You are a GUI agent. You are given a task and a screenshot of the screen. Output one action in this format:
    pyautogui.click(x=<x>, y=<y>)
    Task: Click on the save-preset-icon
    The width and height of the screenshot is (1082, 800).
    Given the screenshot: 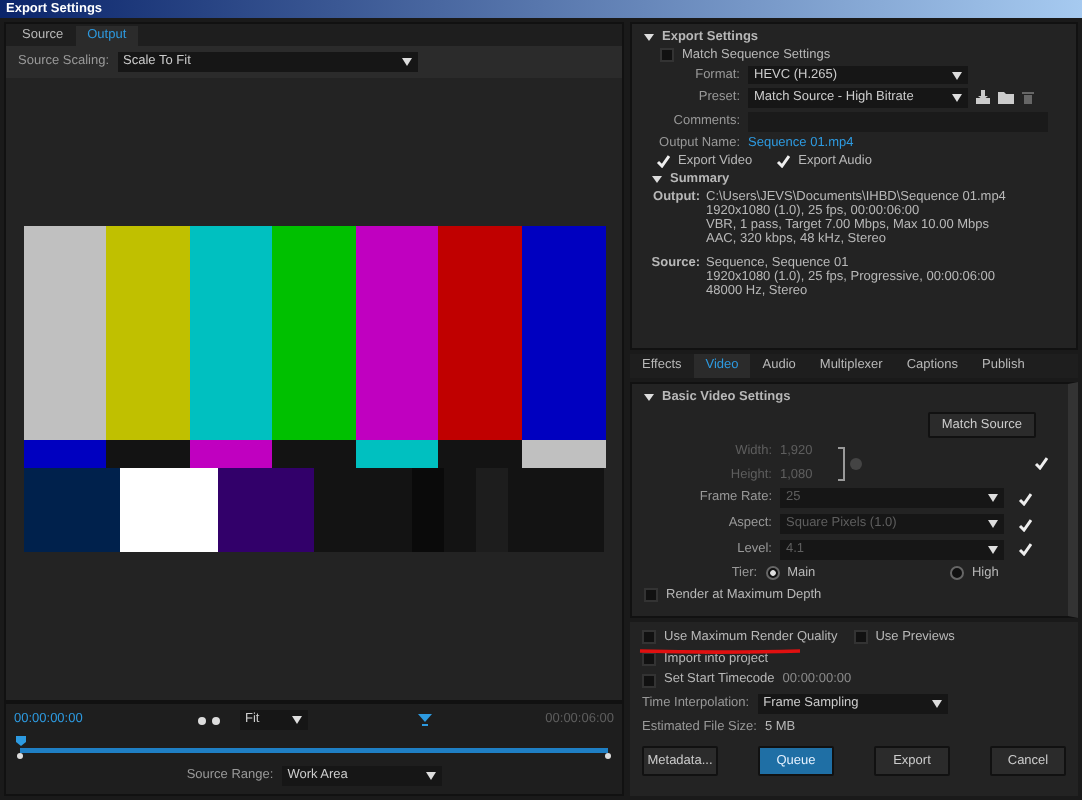 What is the action you would take?
    pyautogui.click(x=983, y=97)
    